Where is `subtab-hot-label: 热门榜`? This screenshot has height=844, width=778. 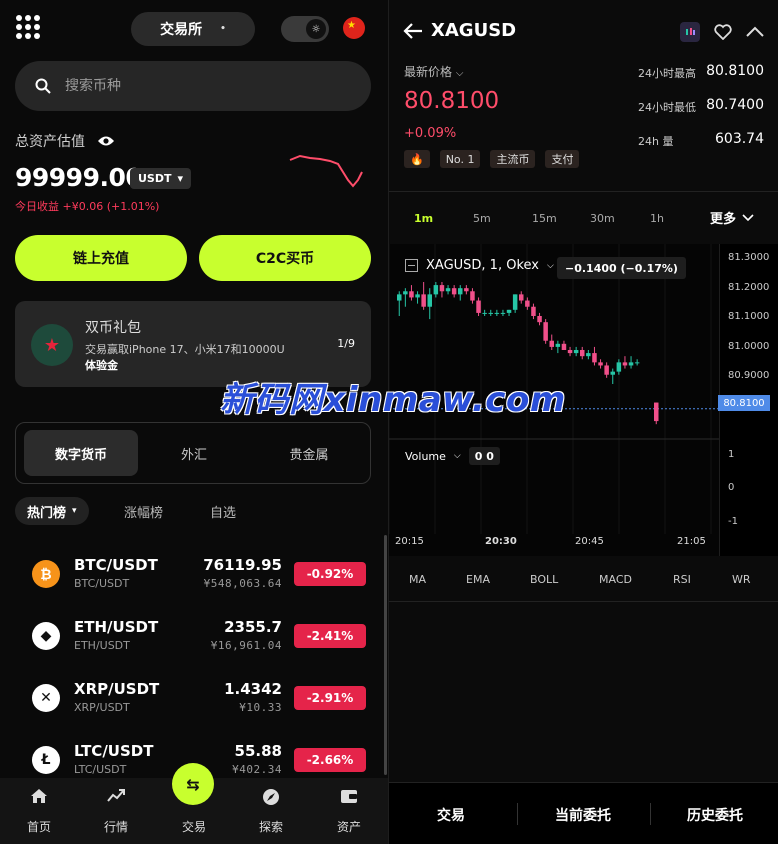 subtab-hot-label: 热门榜 is located at coordinates (47, 513).